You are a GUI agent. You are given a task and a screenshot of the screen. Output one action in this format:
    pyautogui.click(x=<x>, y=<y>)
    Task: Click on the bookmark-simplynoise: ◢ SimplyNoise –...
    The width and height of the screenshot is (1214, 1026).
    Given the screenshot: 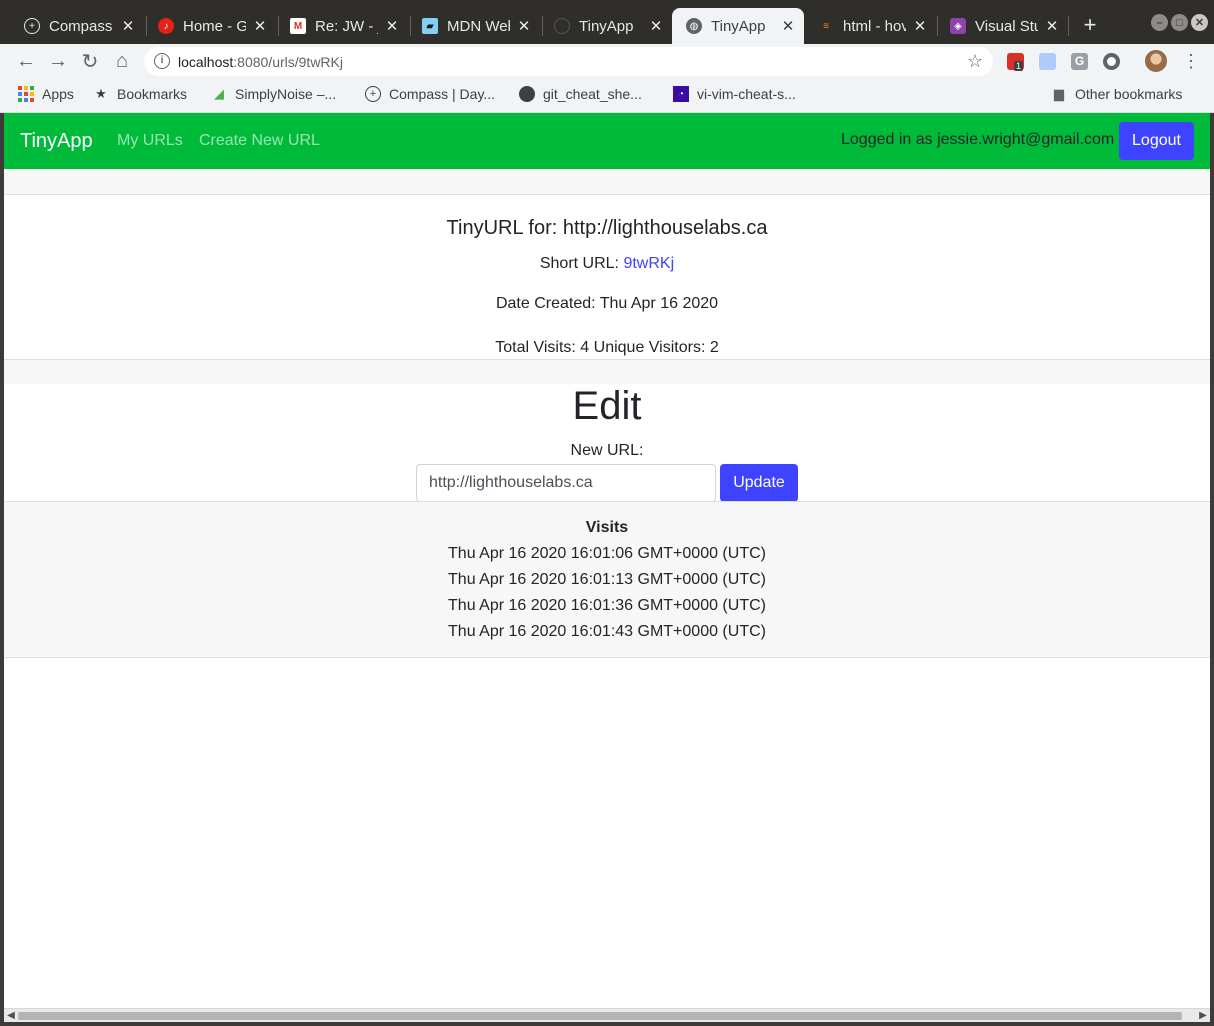 What is the action you would take?
    pyautogui.click(x=273, y=94)
    